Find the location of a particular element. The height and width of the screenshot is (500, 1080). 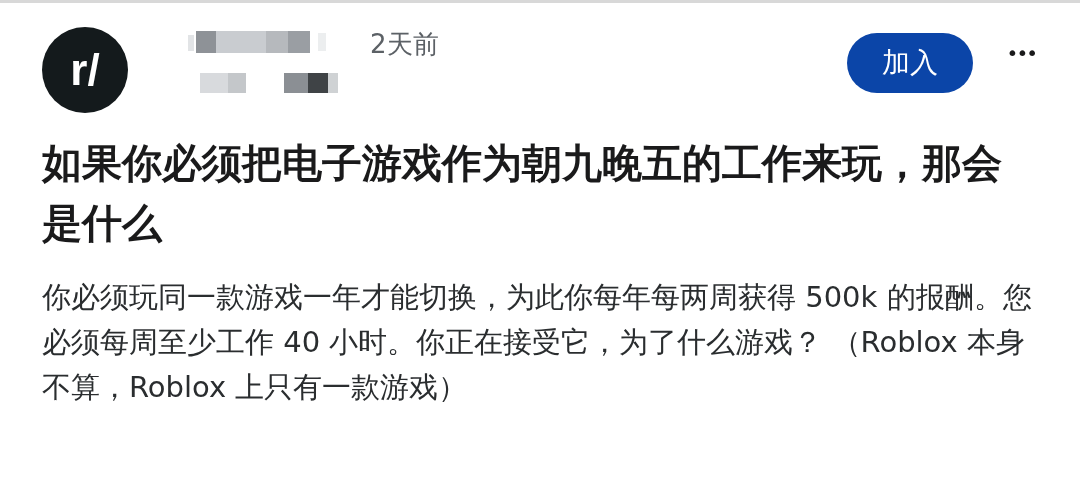

join-button: 加入 is located at coordinates (909, 63).